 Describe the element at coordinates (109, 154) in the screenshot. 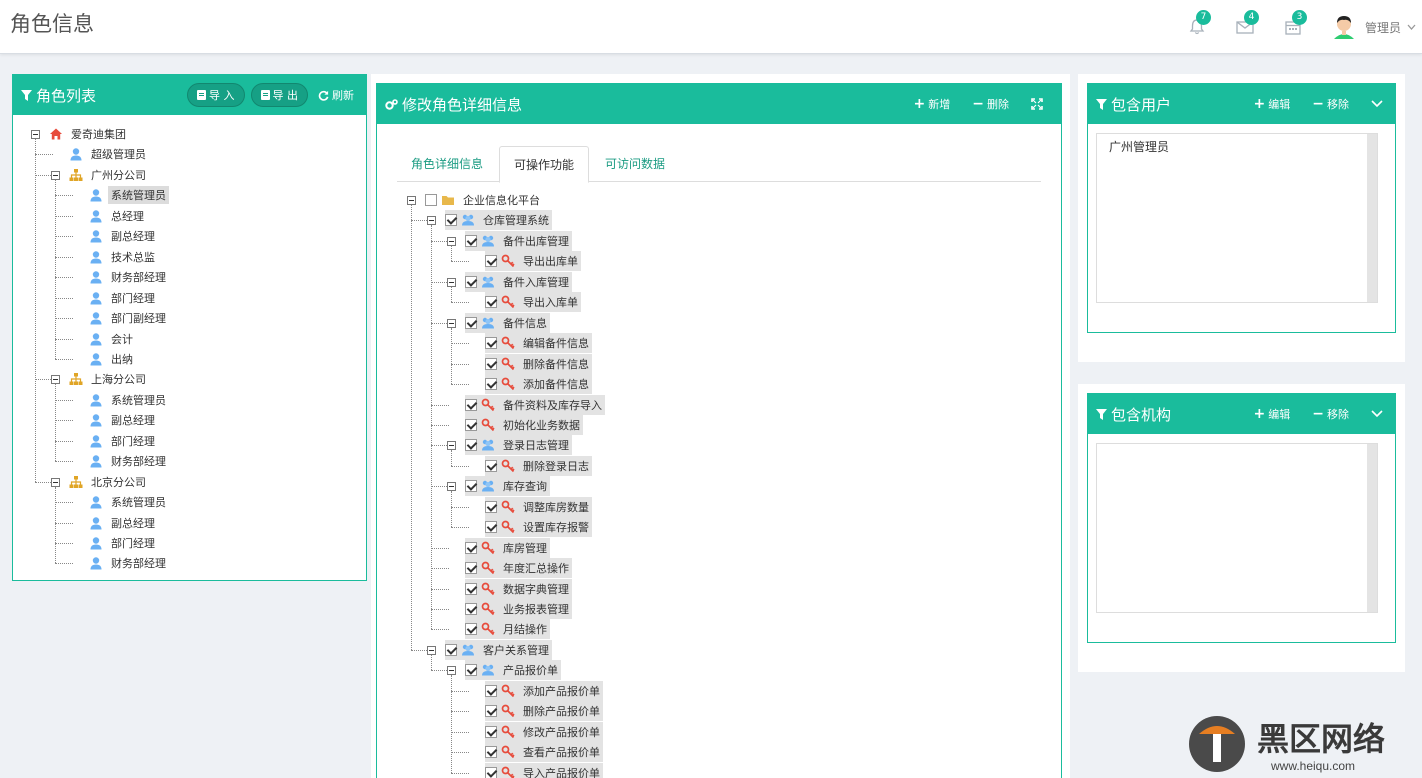

I see `tree-node: 超级管理员` at that location.